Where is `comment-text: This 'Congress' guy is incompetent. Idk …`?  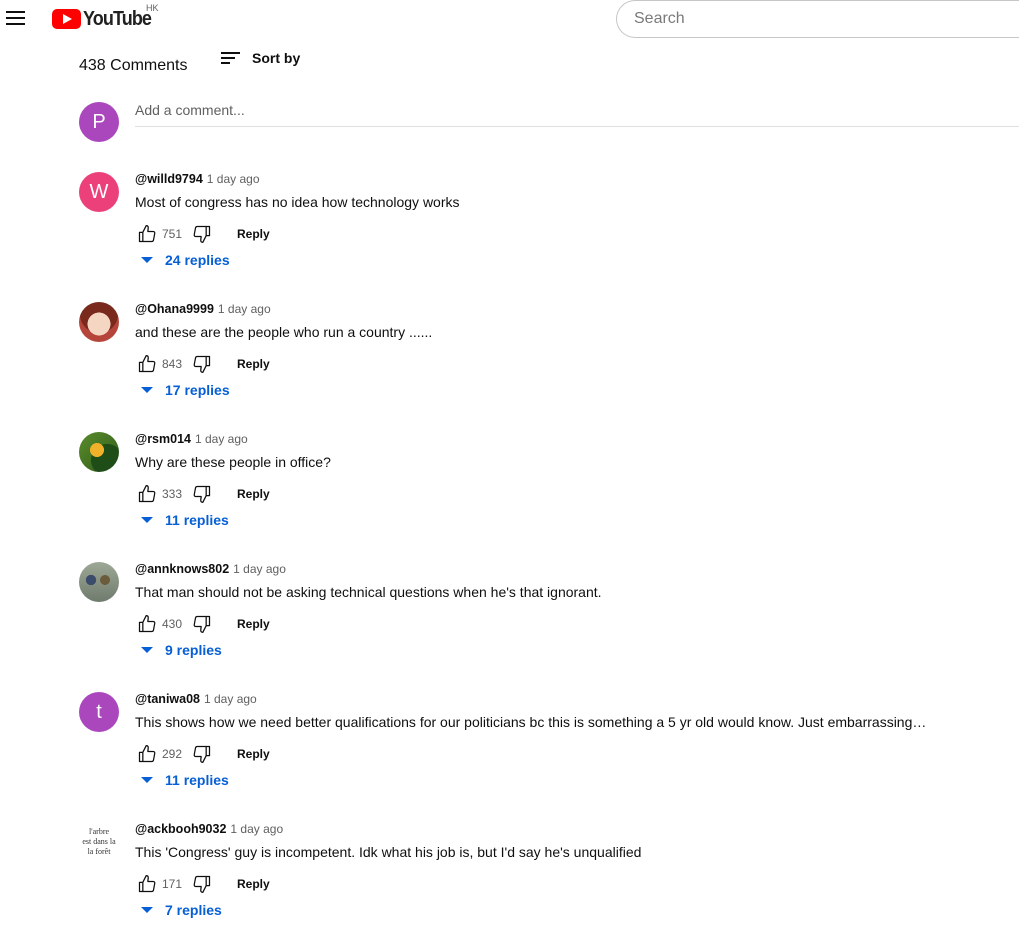
comment-text: This 'Congress' guy is incompetent. Idk … is located at coordinates (388, 852).